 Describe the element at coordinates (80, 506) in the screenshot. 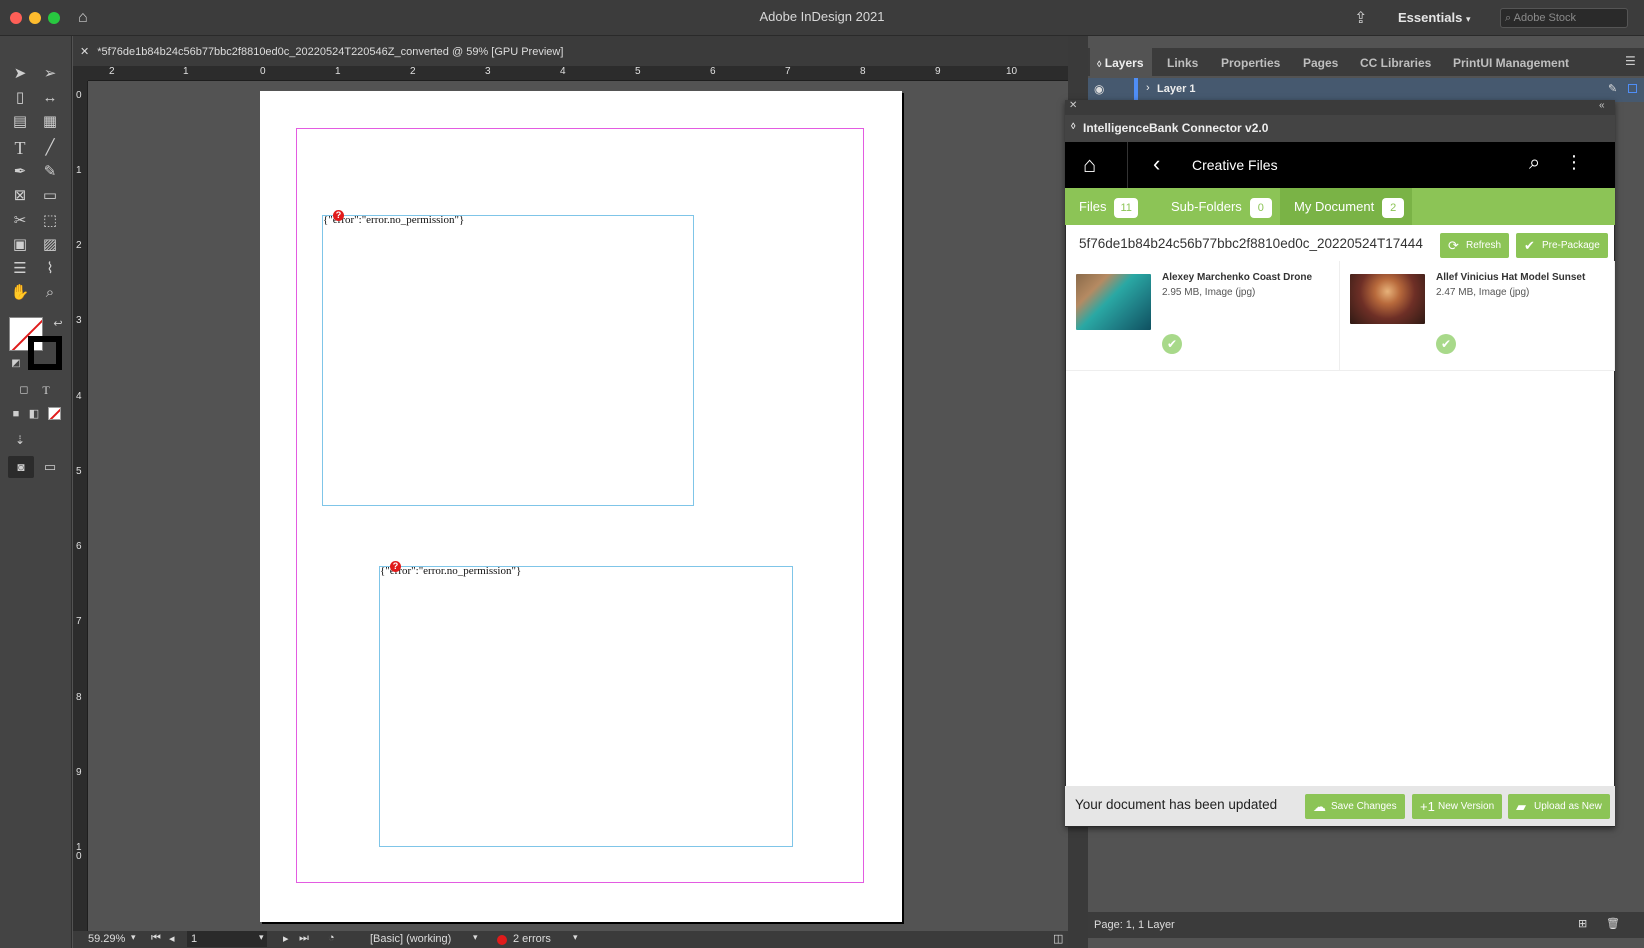

I see `vertical-ruler: 0 1 2 3 4 5 6 7 8 9 1 0` at that location.